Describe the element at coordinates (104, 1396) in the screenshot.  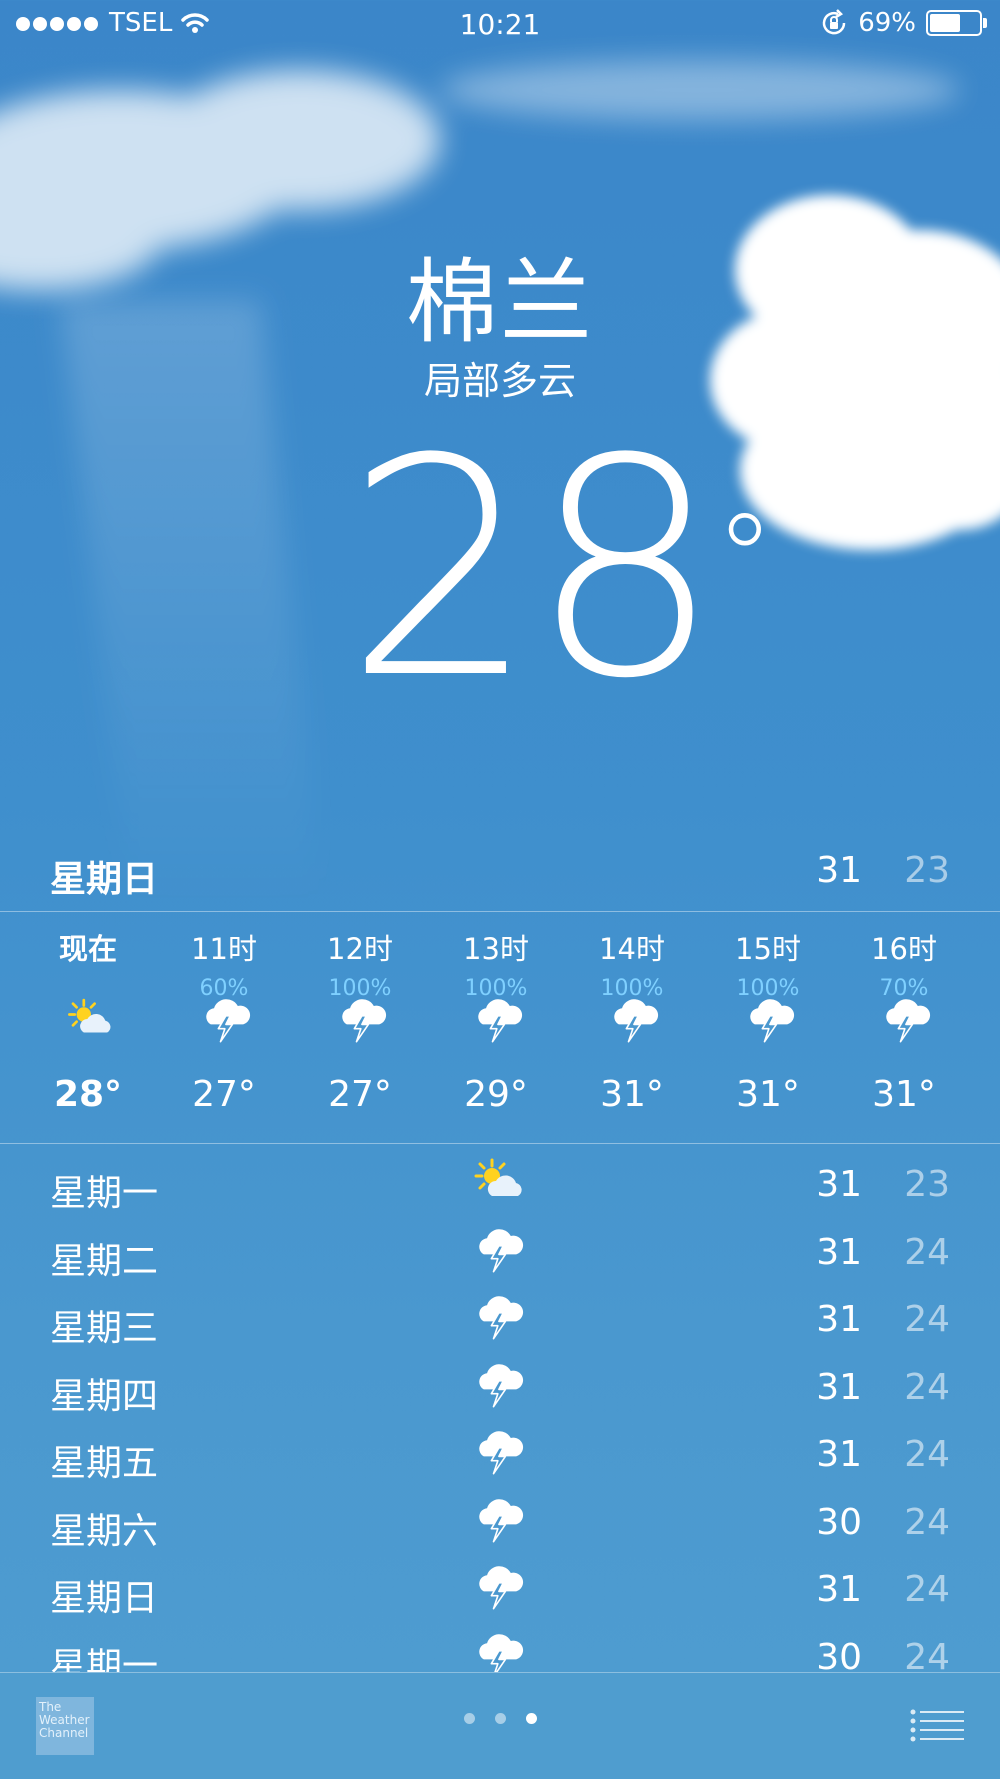
I see `day-label: 星期四` at that location.